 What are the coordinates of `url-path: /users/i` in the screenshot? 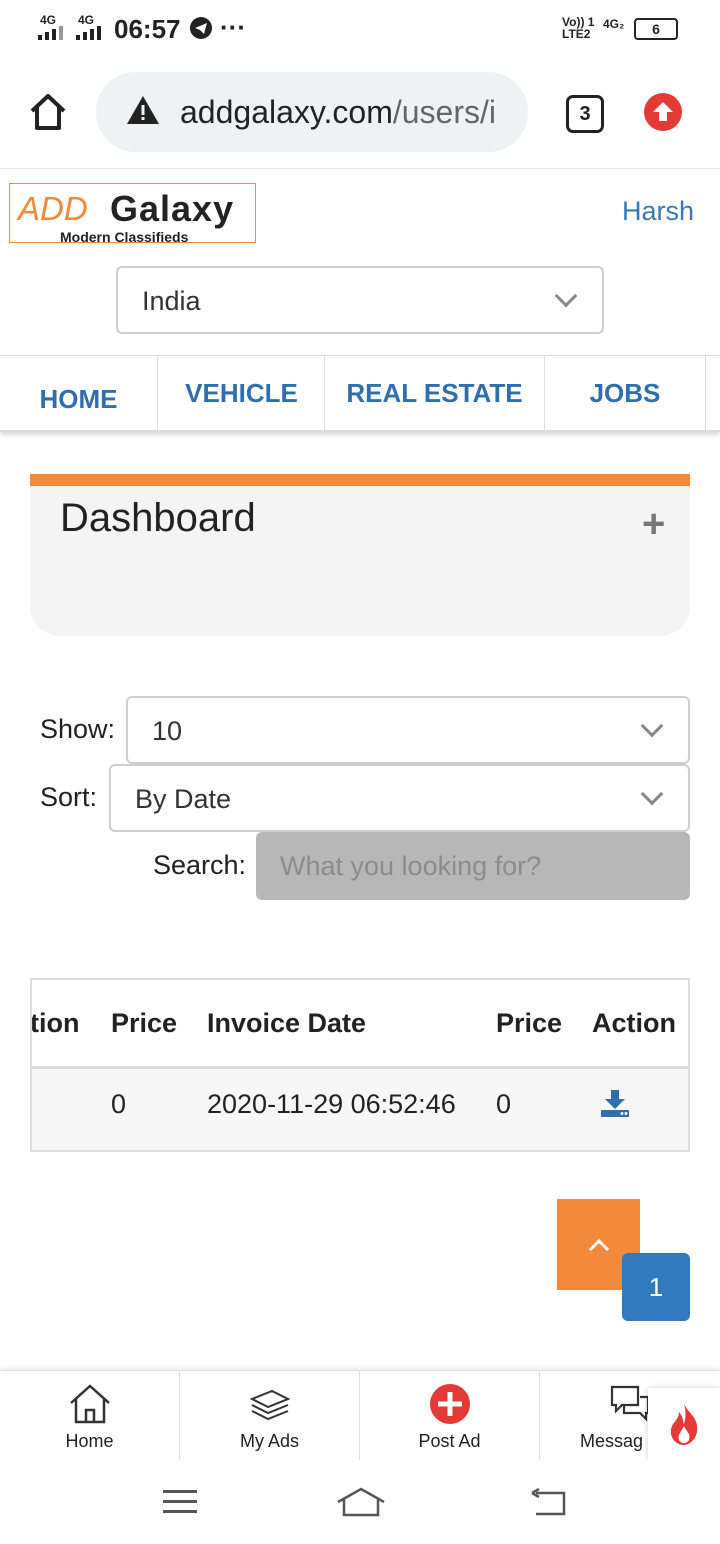 It's located at (444, 112).